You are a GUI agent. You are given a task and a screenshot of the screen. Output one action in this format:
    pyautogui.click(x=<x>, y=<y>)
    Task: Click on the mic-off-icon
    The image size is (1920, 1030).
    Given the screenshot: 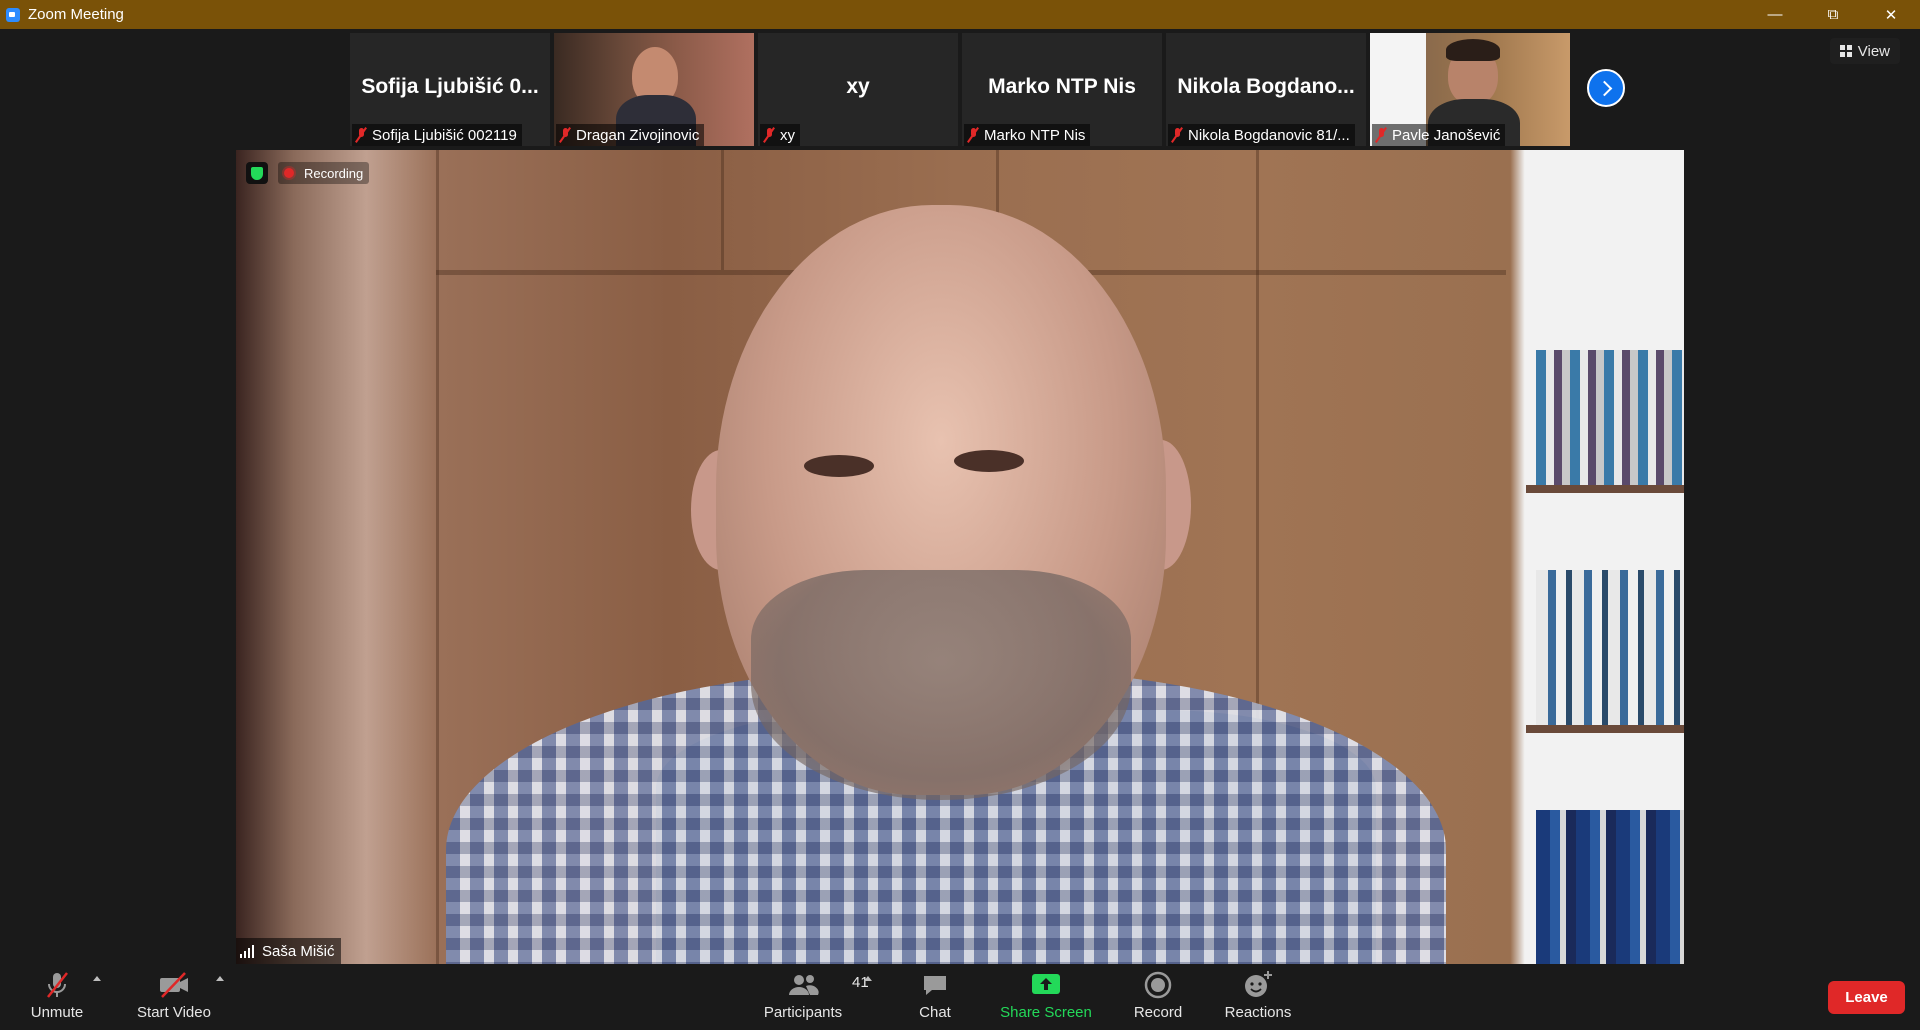 What is the action you would take?
    pyautogui.click(x=57, y=985)
    